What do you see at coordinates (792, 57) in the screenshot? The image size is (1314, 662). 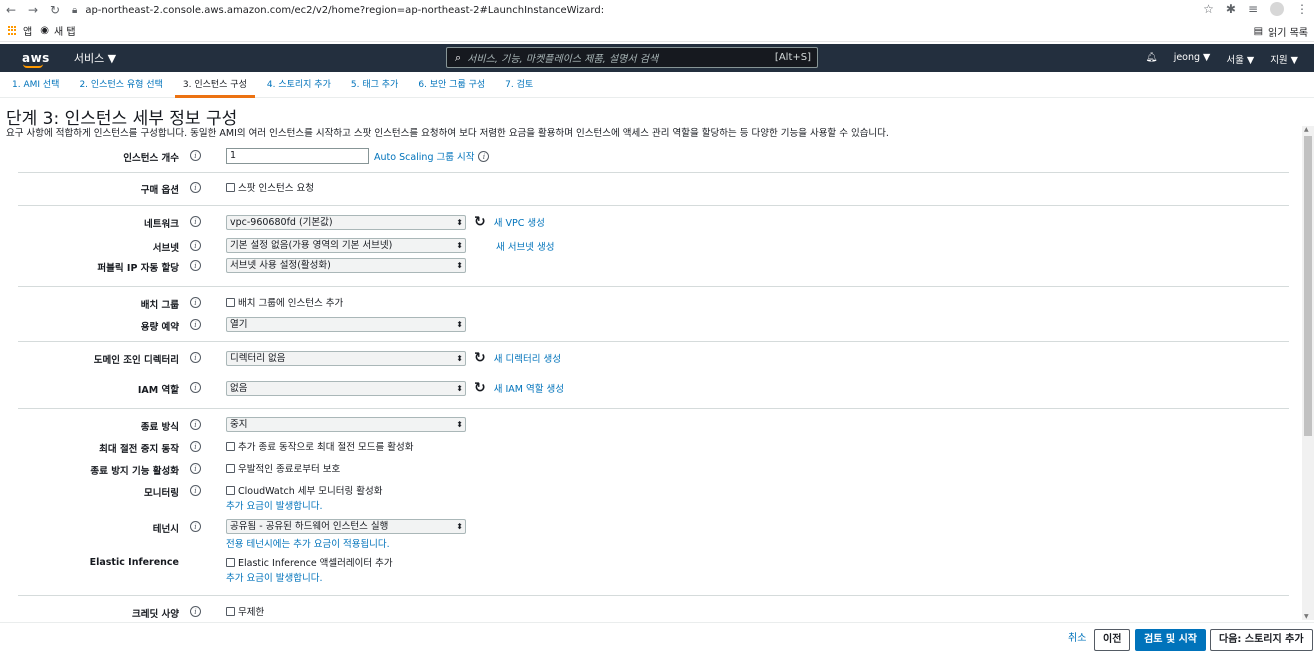 I see `search-shortcut: [Alt+S]` at bounding box center [792, 57].